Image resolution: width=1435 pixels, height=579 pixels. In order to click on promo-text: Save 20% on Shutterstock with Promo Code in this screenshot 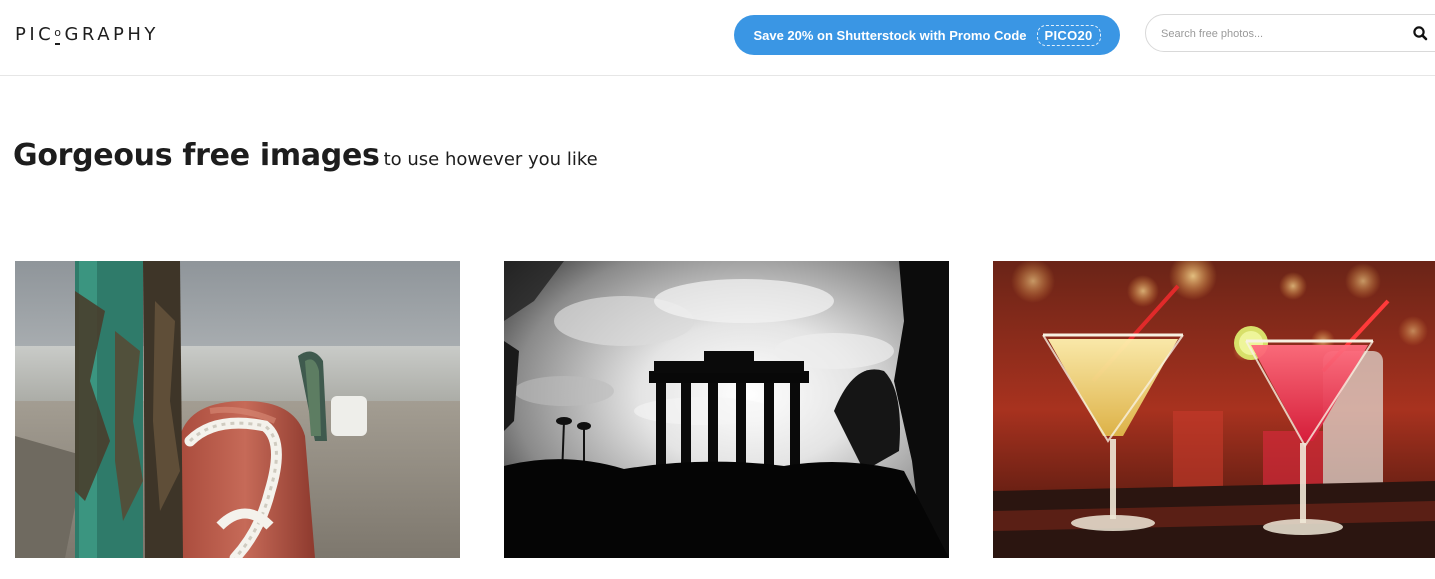, I will do `click(890, 35)`.